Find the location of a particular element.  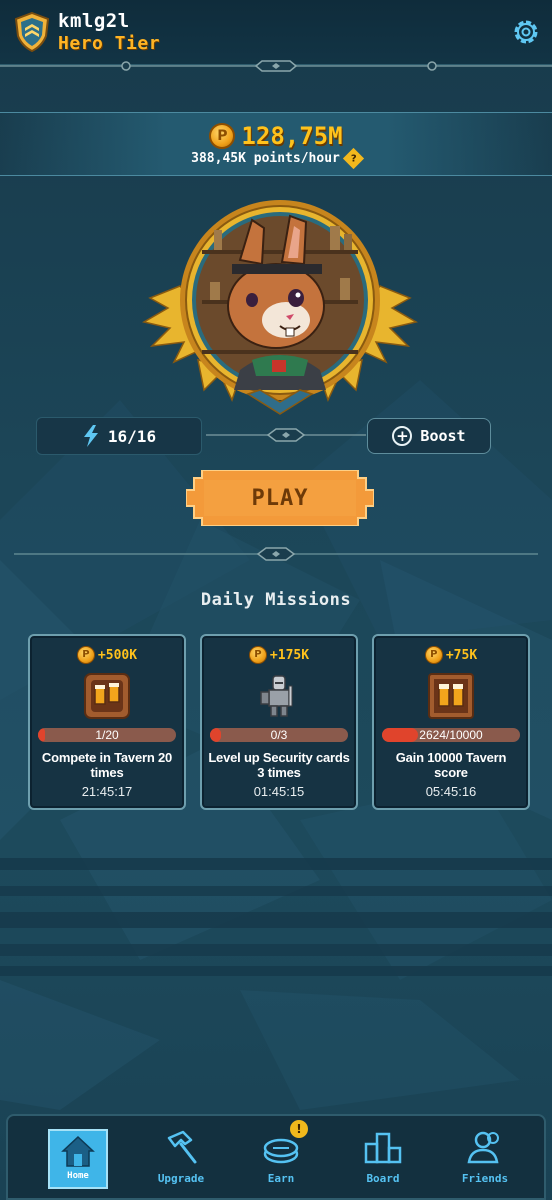

hammer-icon is located at coordinates (182, 1147).